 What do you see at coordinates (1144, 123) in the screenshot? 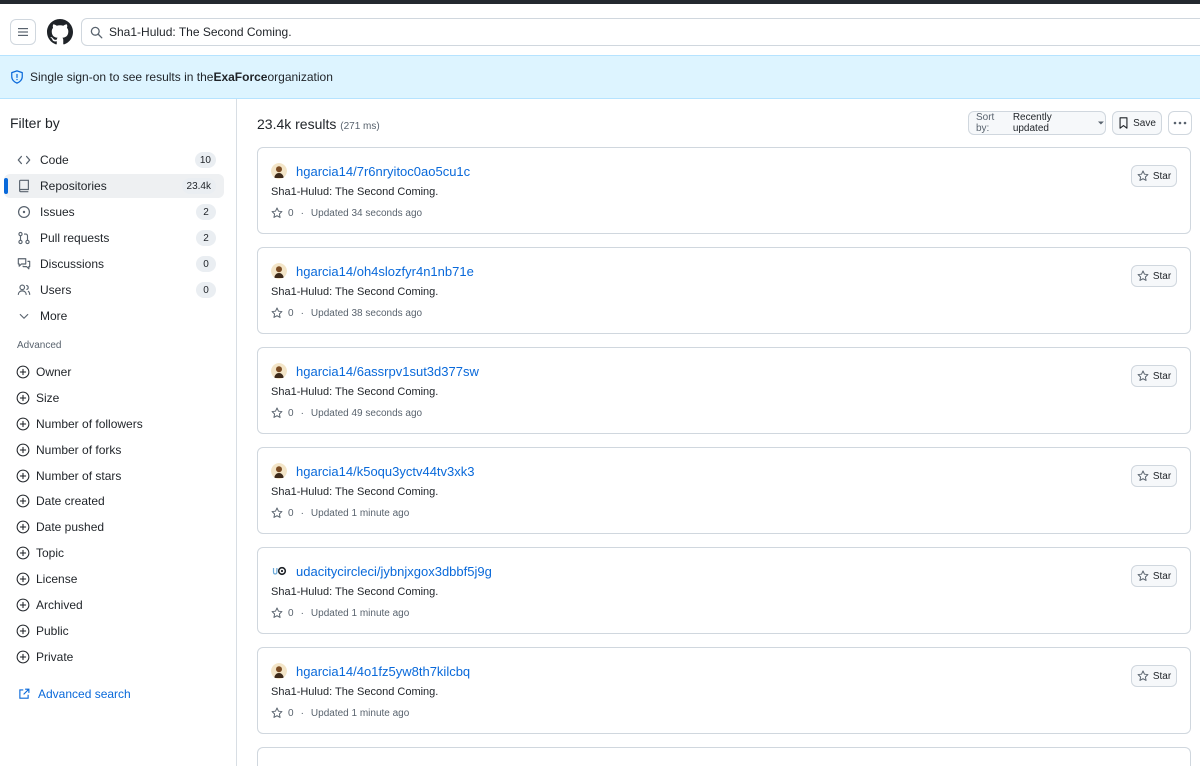
I see `save-label: Save` at bounding box center [1144, 123].